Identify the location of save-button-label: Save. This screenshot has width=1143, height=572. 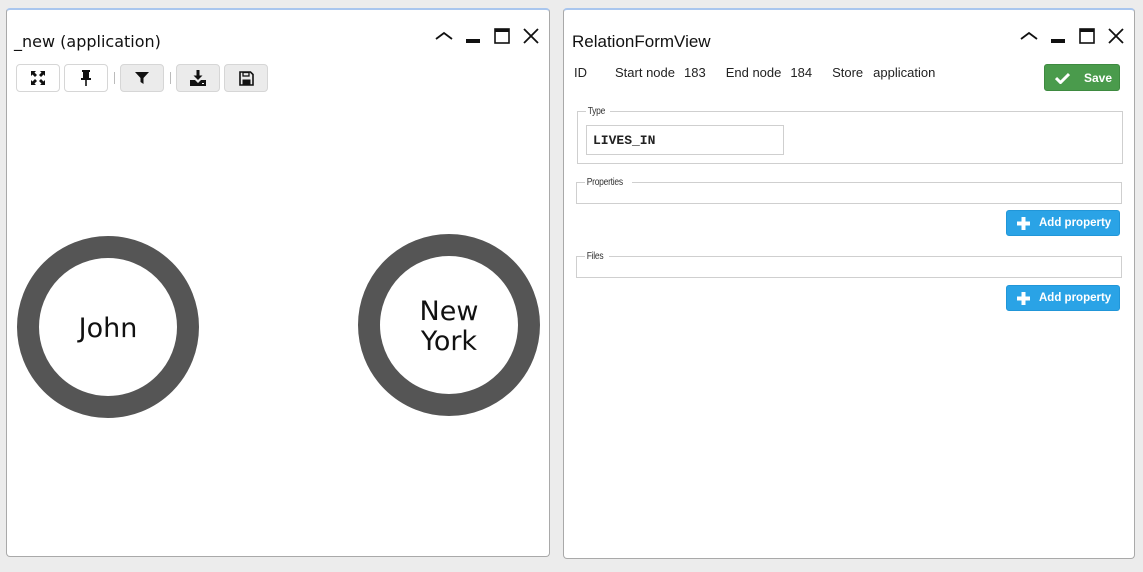
(1098, 77).